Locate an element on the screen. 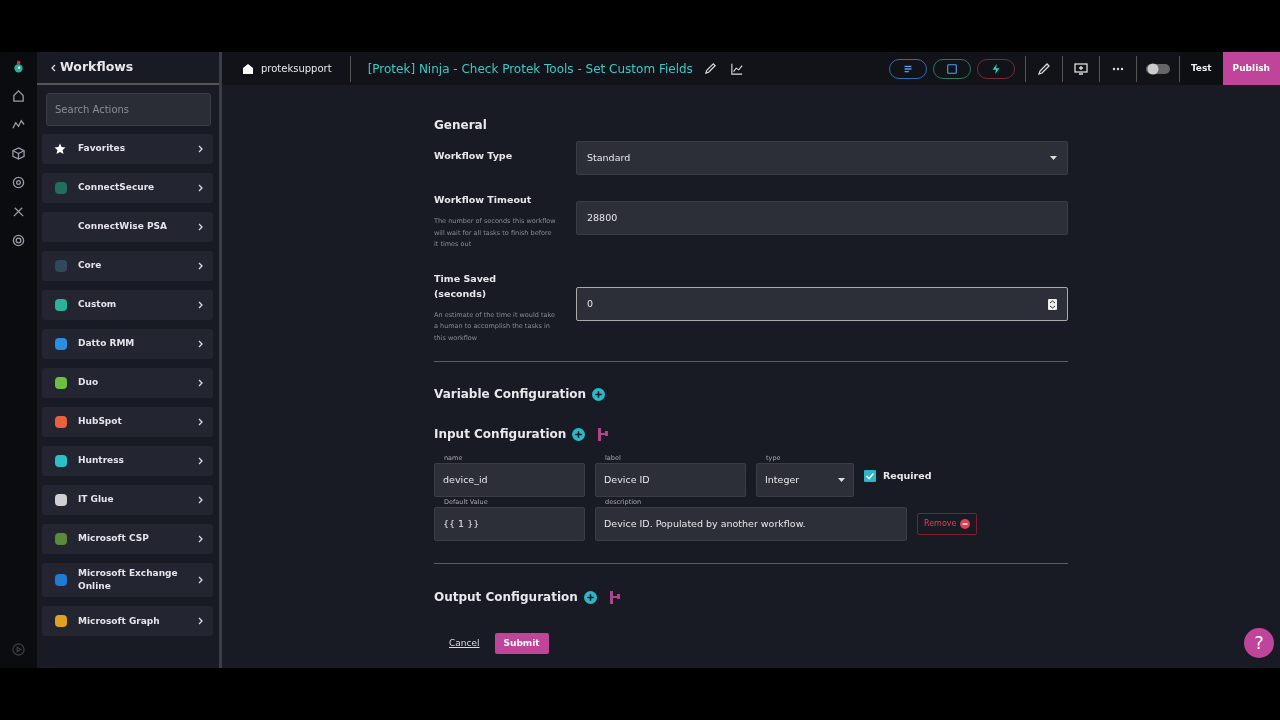 Image resolution: width=1280 pixels, height=720 pixels. help-button: ? is located at coordinates (1259, 643).